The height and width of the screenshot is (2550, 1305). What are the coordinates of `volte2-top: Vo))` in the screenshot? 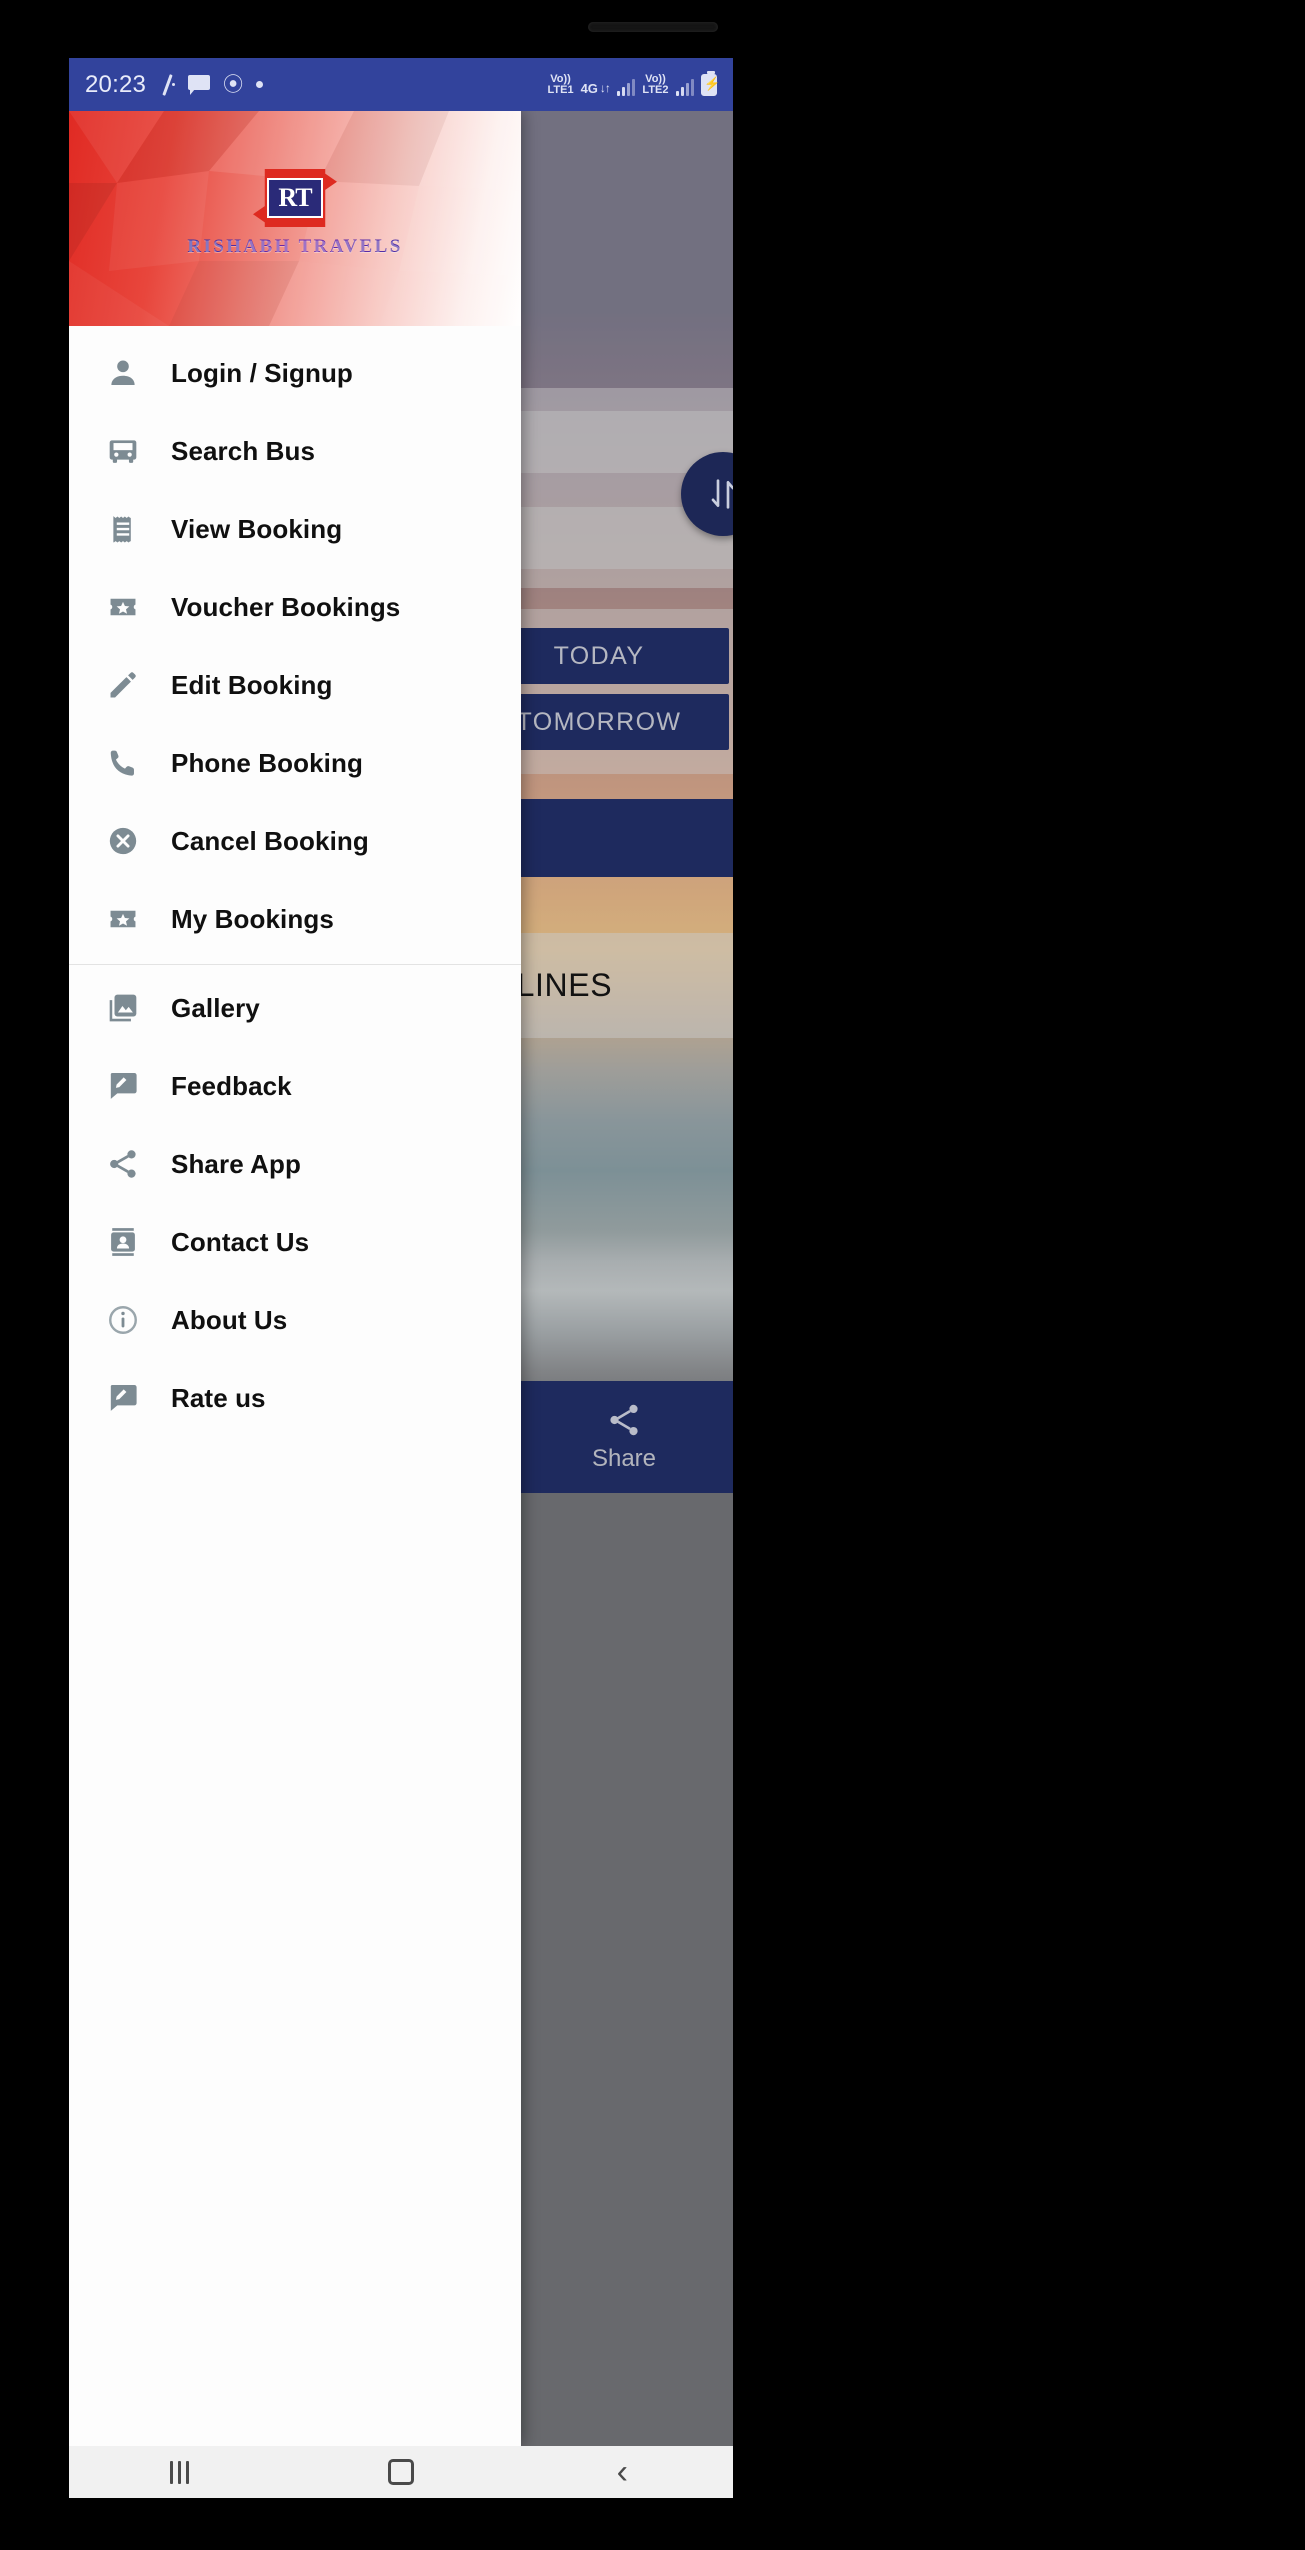 It's located at (655, 78).